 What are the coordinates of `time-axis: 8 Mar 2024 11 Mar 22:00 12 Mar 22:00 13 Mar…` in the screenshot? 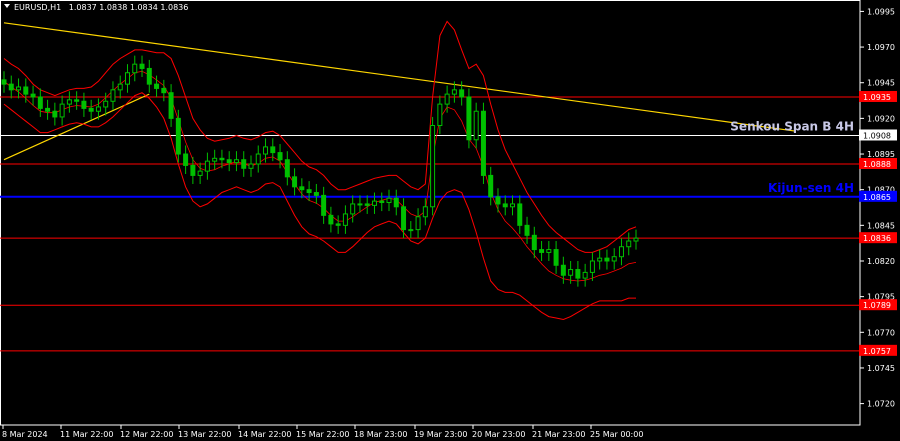 It's located at (322, 432).